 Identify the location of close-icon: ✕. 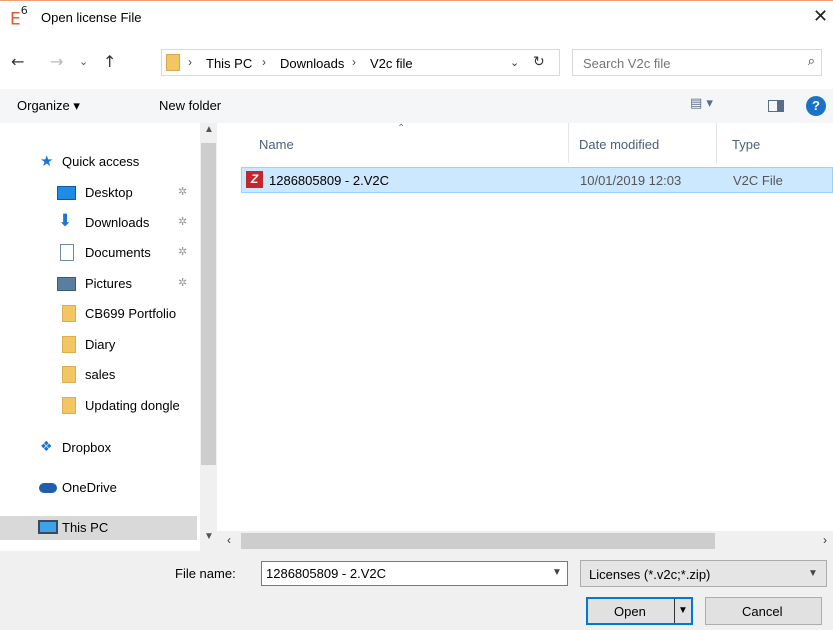
(820, 16).